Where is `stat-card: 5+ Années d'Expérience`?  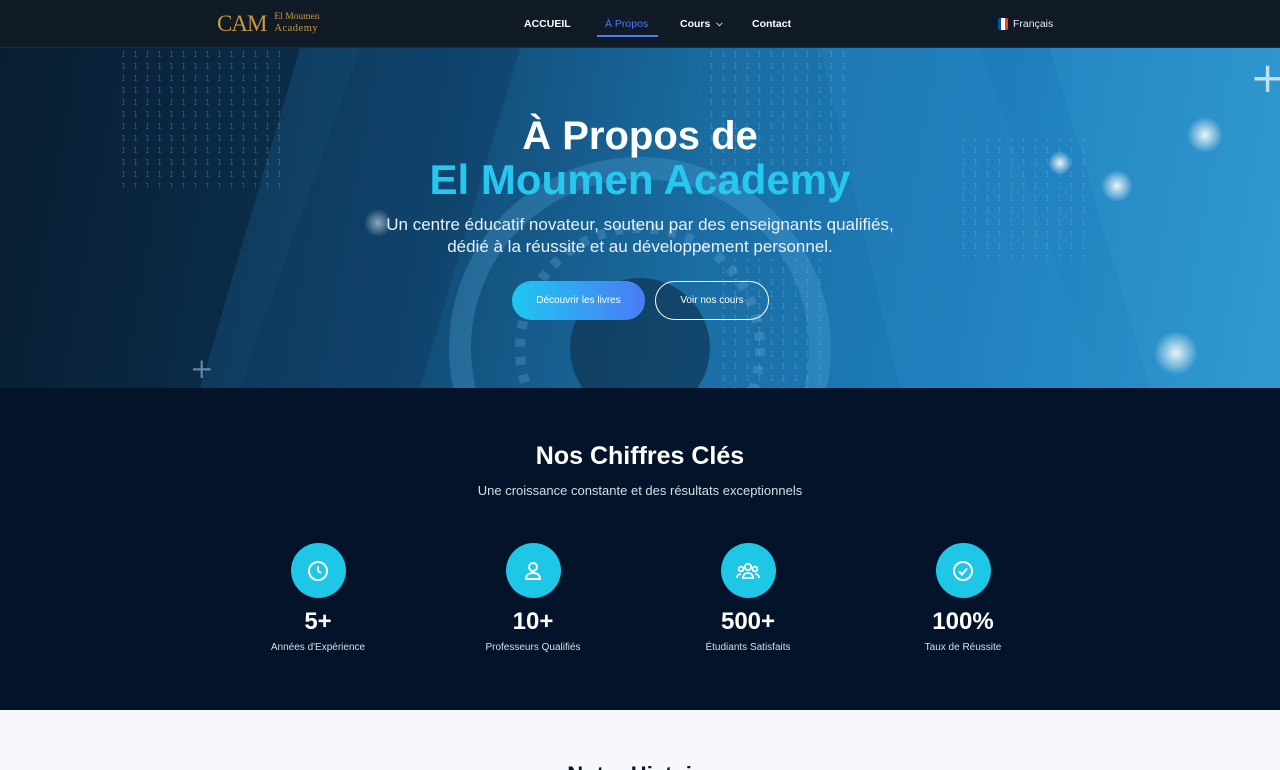 stat-card: 5+ Années d'Expérience is located at coordinates (318, 598).